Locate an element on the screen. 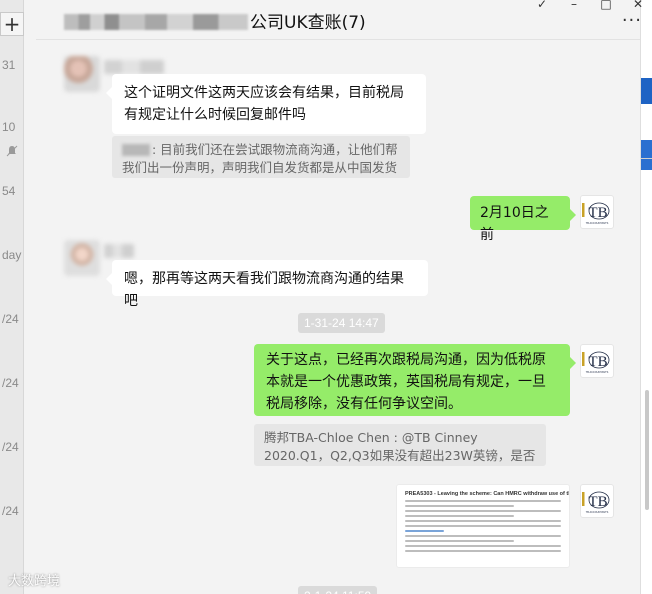 This screenshot has width=652, height=594. divider is located at coordinates (646, 158).